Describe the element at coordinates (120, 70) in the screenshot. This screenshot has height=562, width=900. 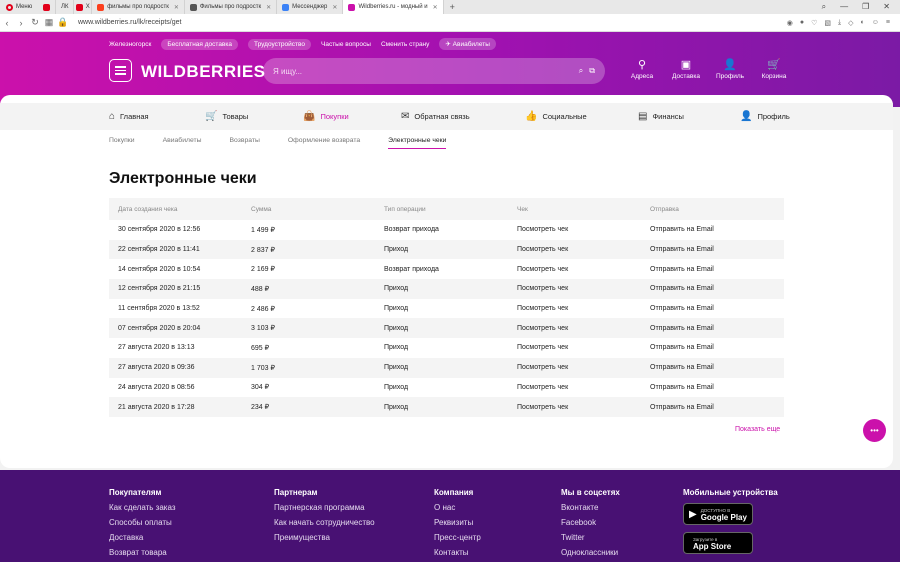
I see `menu-burger-button` at that location.